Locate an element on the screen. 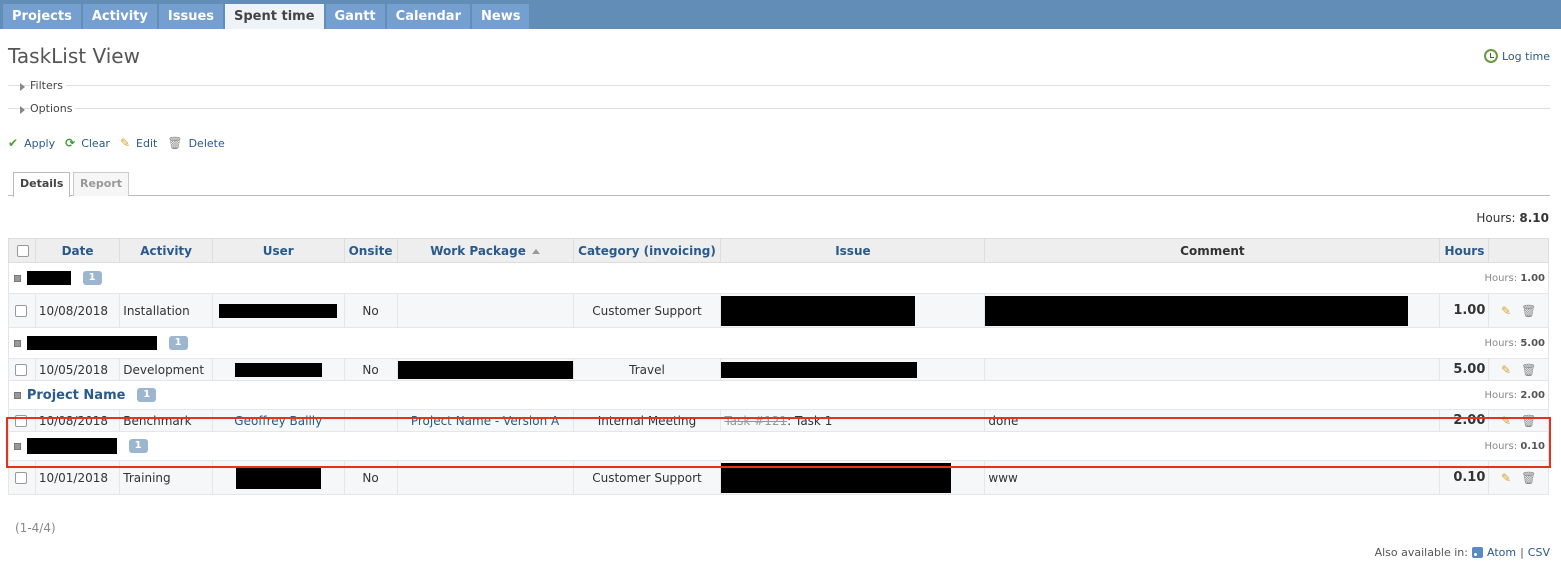 This screenshot has width=1561, height=566. menu-issues: Issues is located at coordinates (190, 16).